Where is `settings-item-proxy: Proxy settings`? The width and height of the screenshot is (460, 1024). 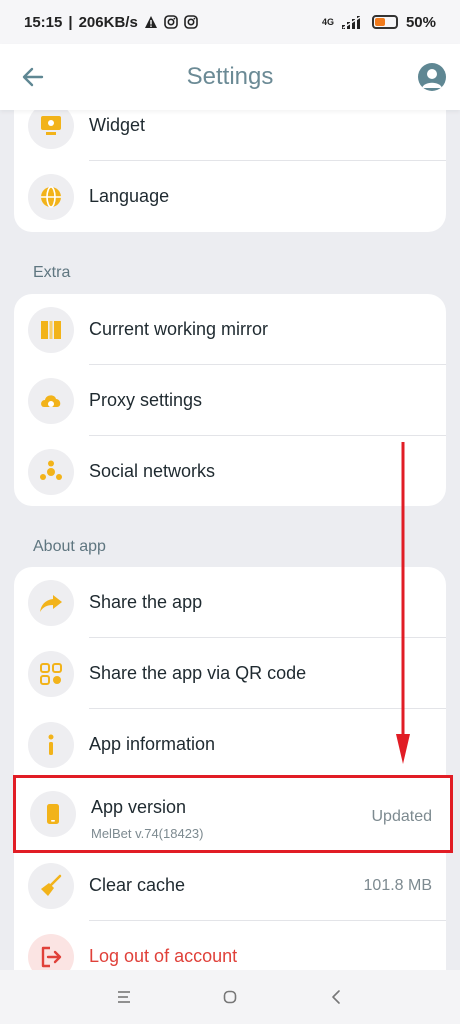 settings-item-proxy: Proxy settings is located at coordinates (230, 400).